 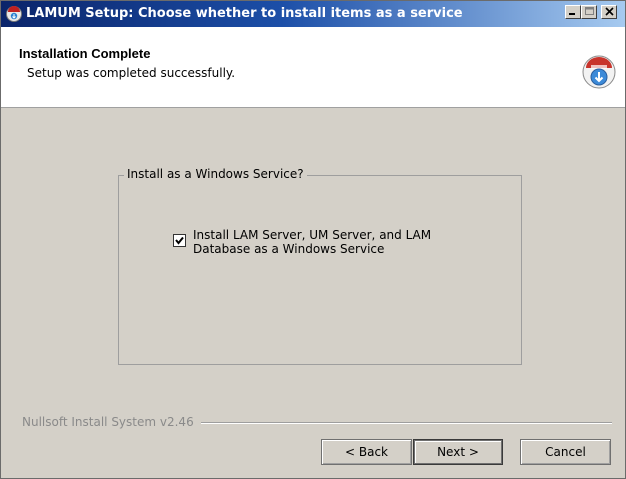 I want to click on checkmark-icon, so click(x=179, y=240).